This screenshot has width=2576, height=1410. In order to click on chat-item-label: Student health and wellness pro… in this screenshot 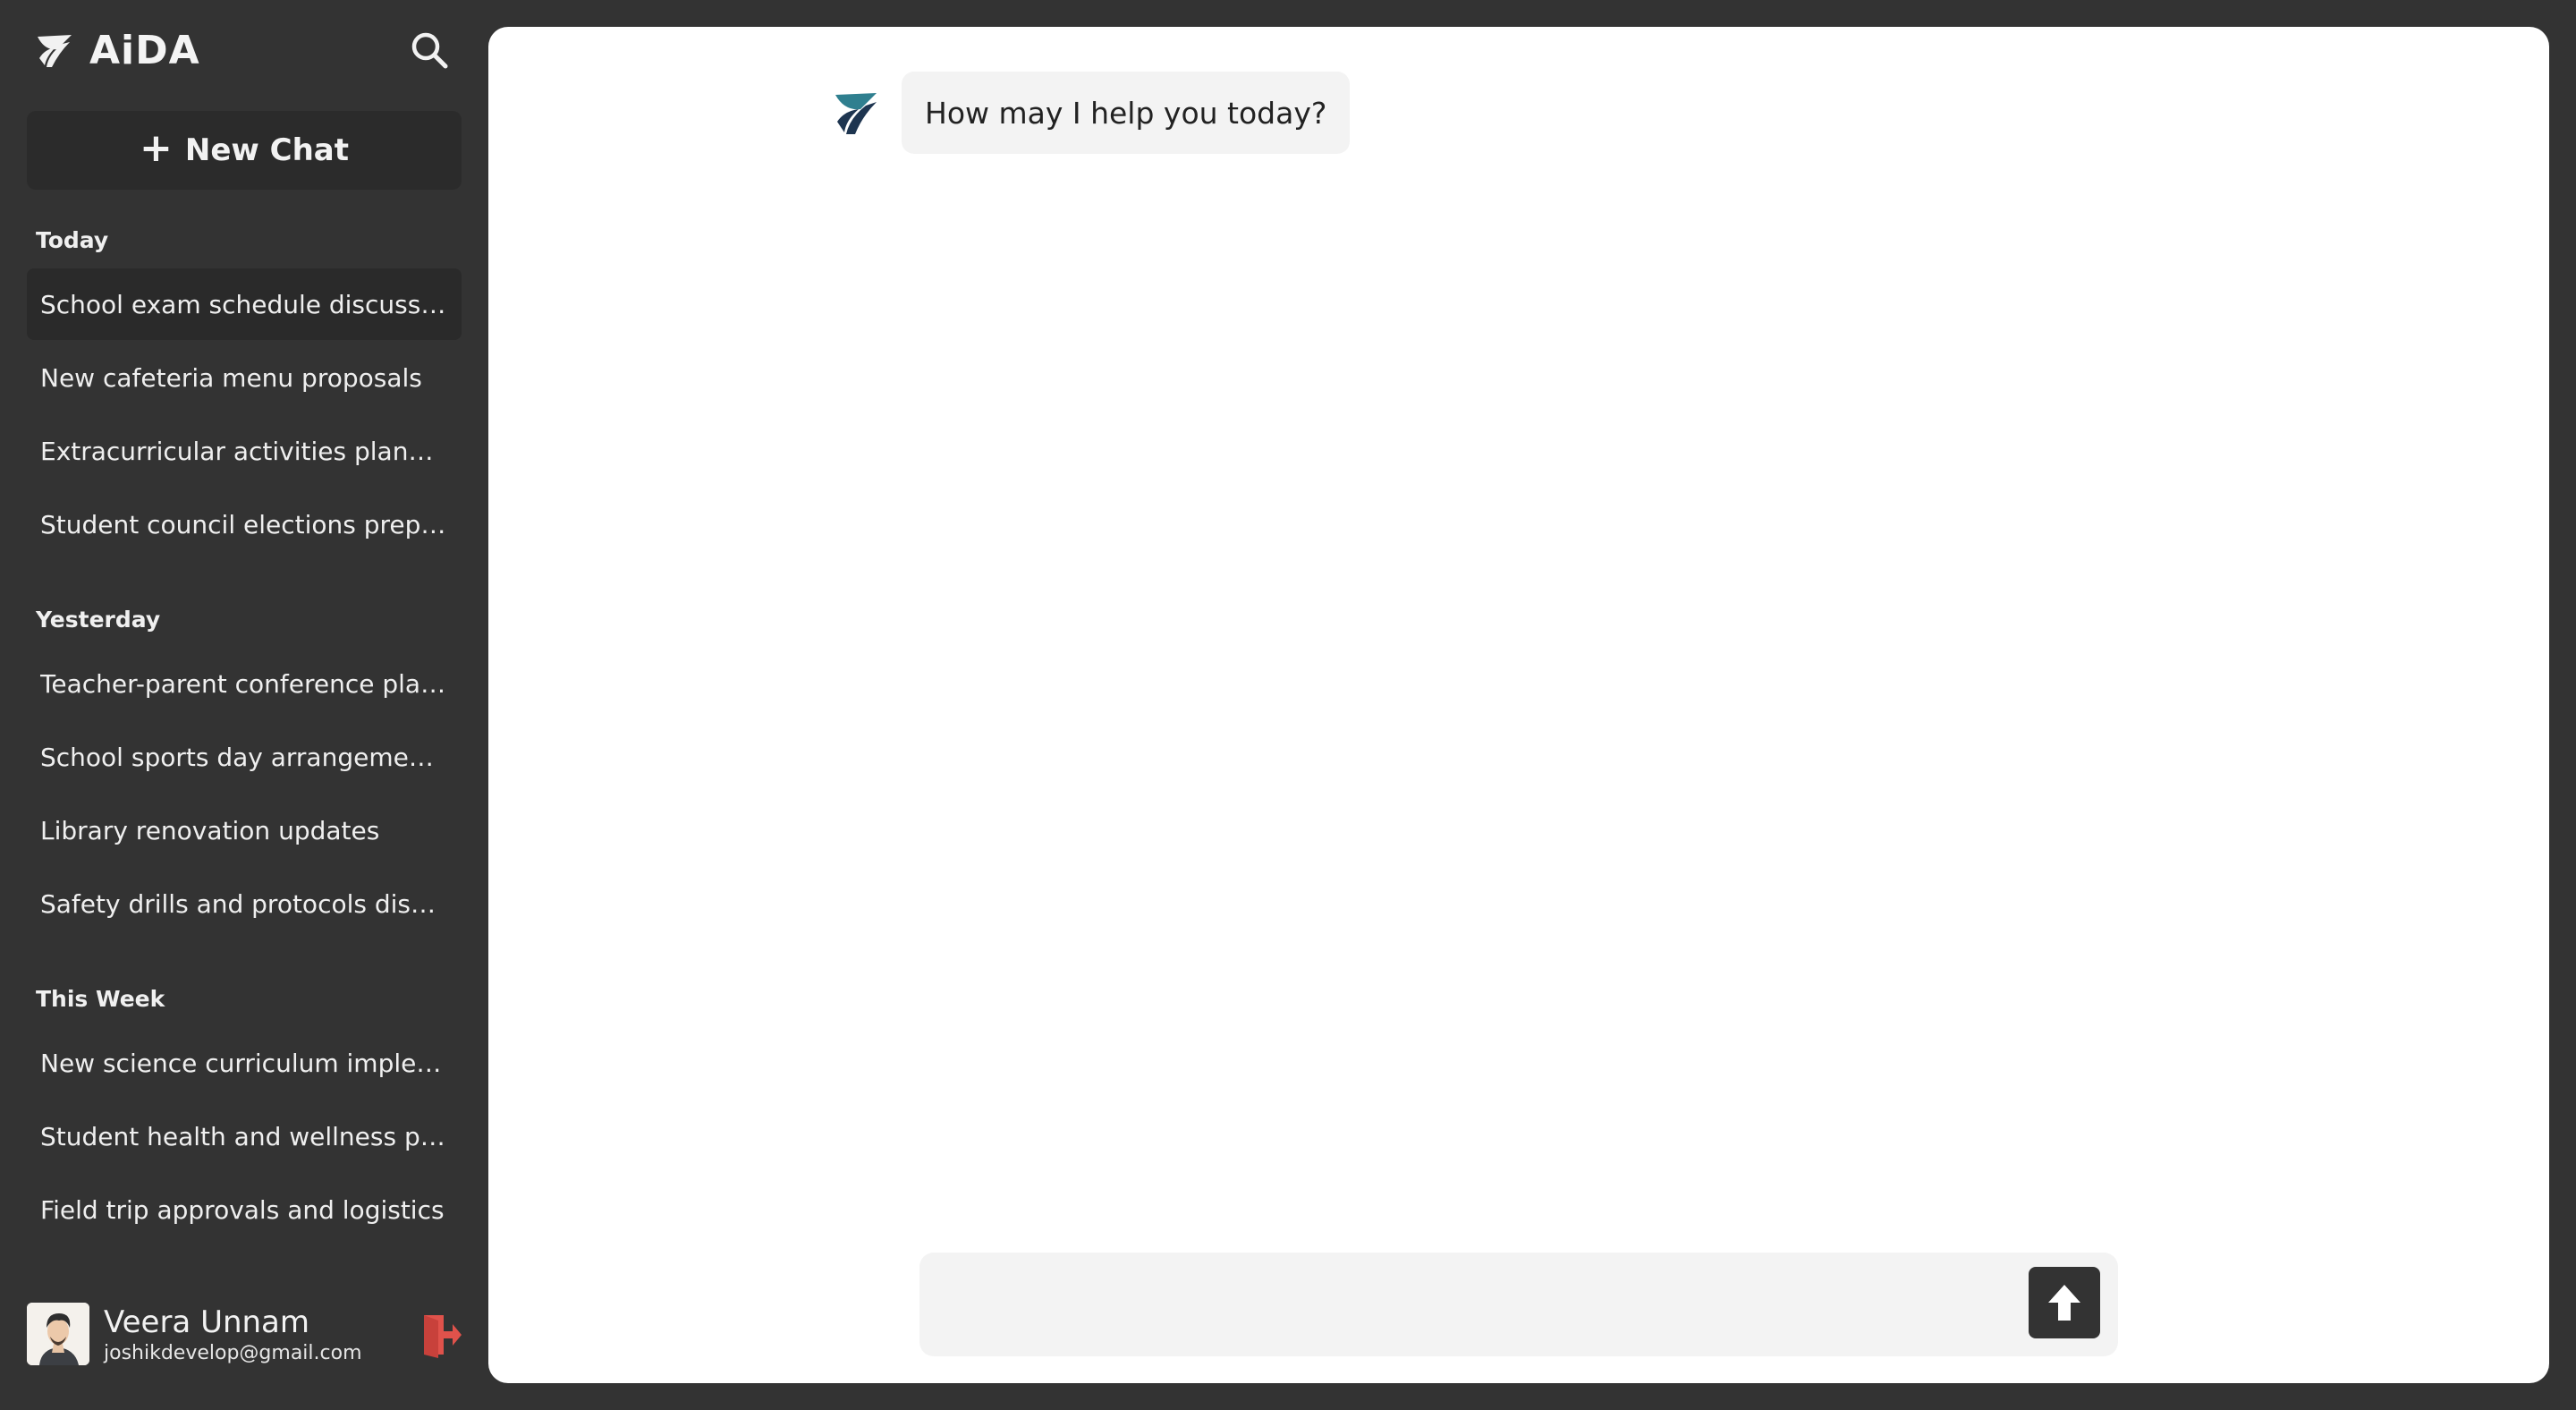, I will do `click(243, 1136)`.